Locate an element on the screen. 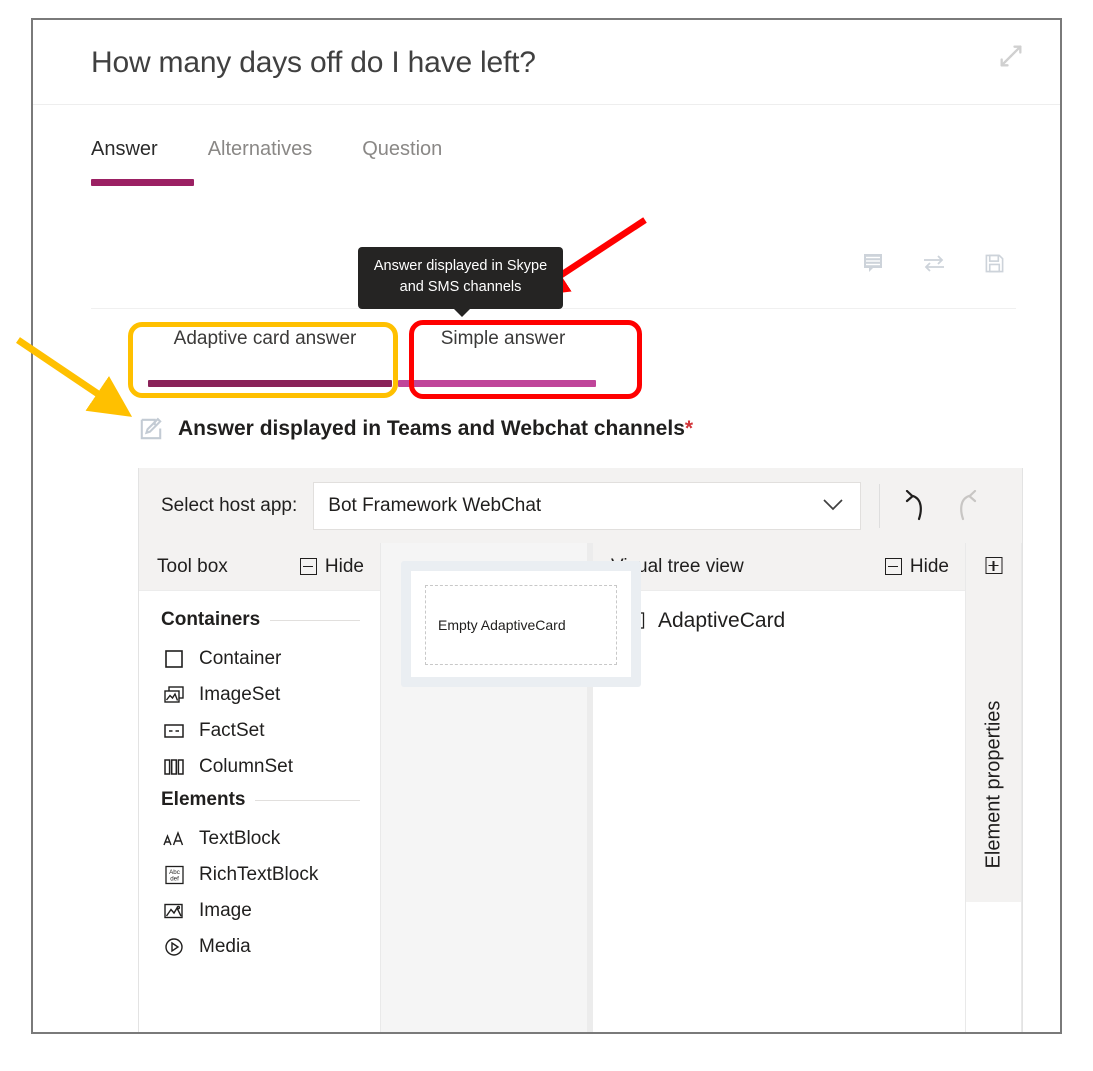 Image resolution: width=1093 pixels, height=1071 pixels. toolbox-header: Tool box Hide is located at coordinates (259, 567).